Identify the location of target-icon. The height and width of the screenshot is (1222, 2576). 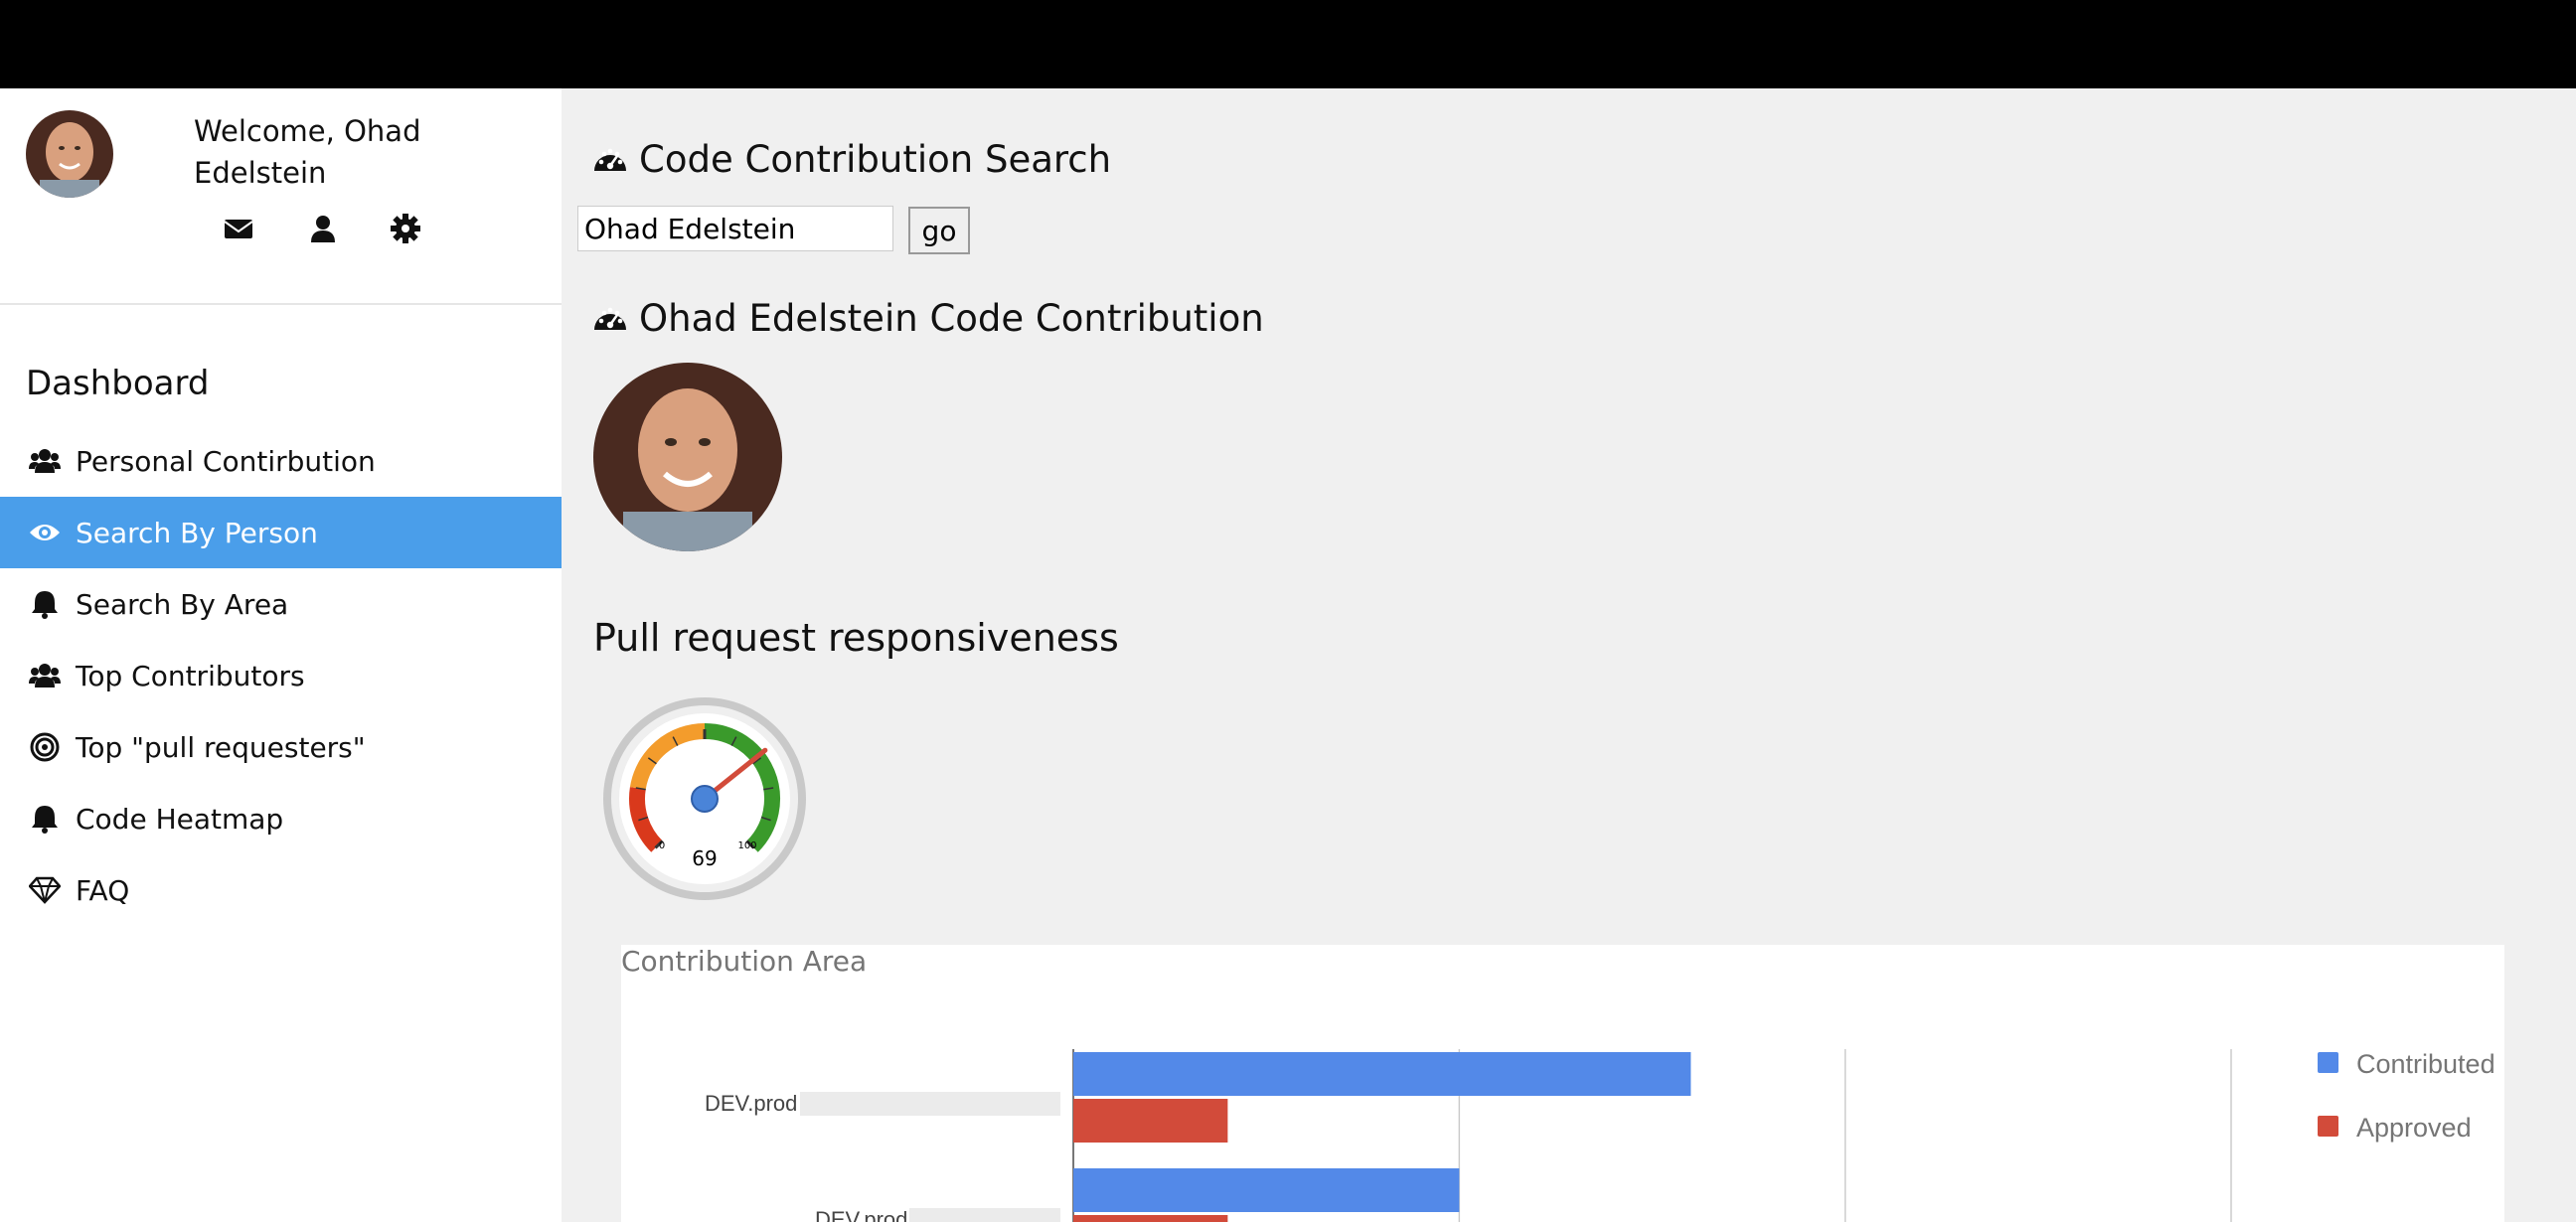
(45, 747).